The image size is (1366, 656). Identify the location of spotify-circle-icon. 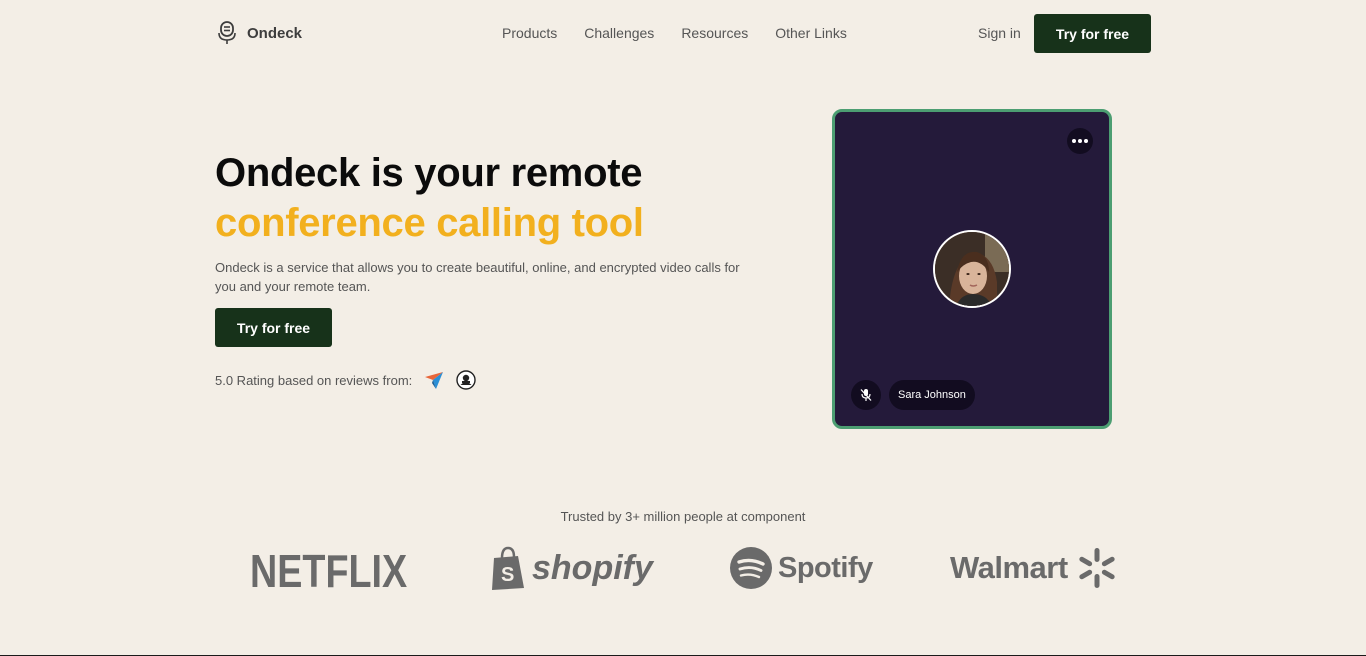
(751, 568).